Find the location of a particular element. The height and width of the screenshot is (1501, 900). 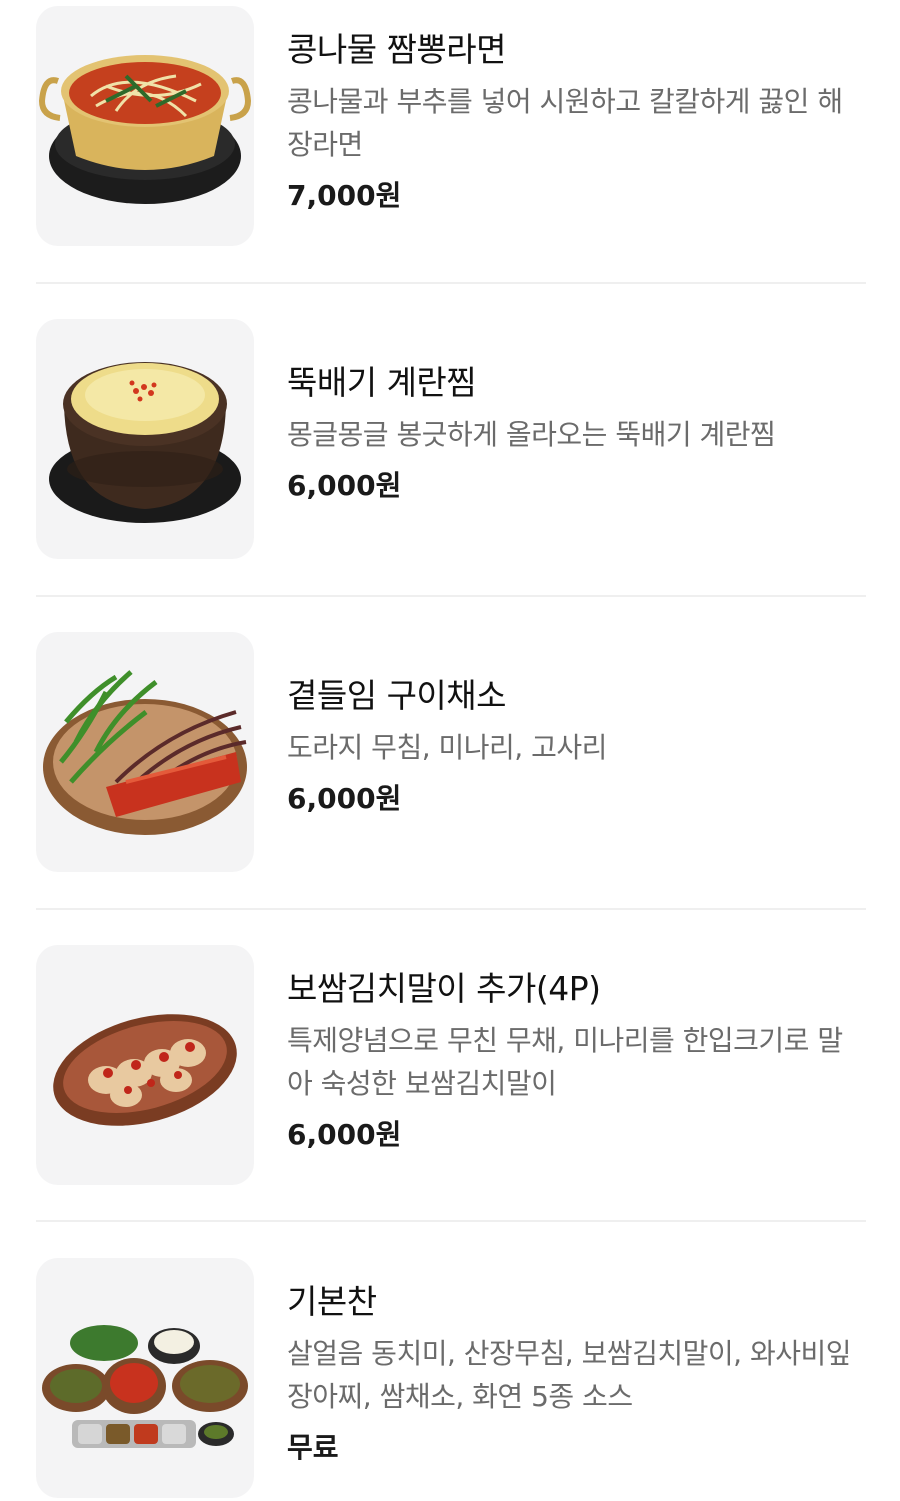

menu-item-name: 보쌈김치말이 추가(4P) is located at coordinates (444, 988).